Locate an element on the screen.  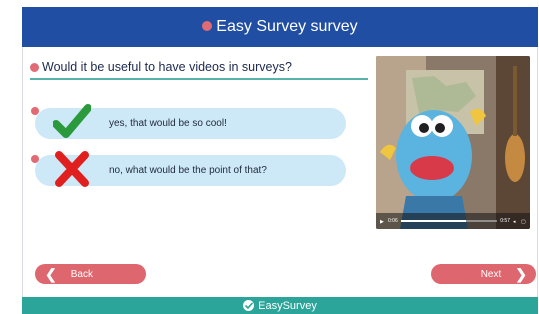
answer-label: no, what would be the point of that? is located at coordinates (188, 170).